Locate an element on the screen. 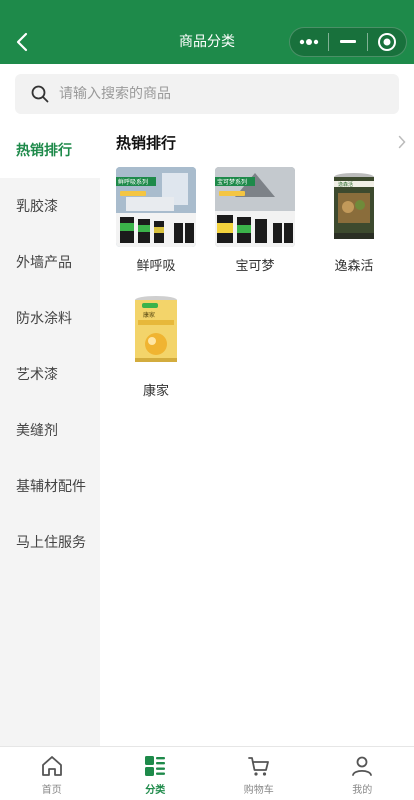  product-image: 鲜呼吸系列 is located at coordinates (156, 207).